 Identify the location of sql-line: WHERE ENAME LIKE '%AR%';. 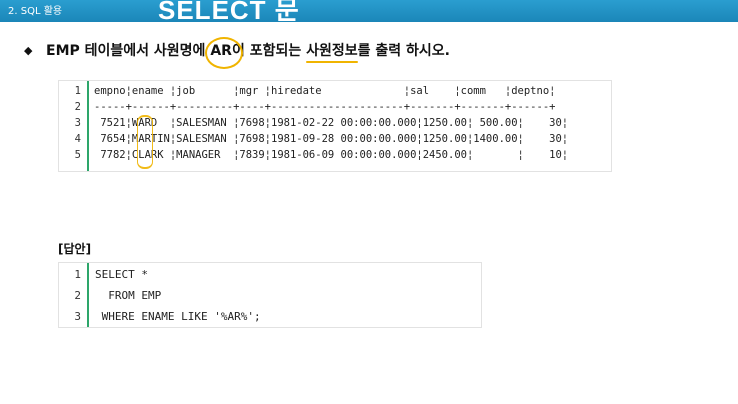
(178, 316).